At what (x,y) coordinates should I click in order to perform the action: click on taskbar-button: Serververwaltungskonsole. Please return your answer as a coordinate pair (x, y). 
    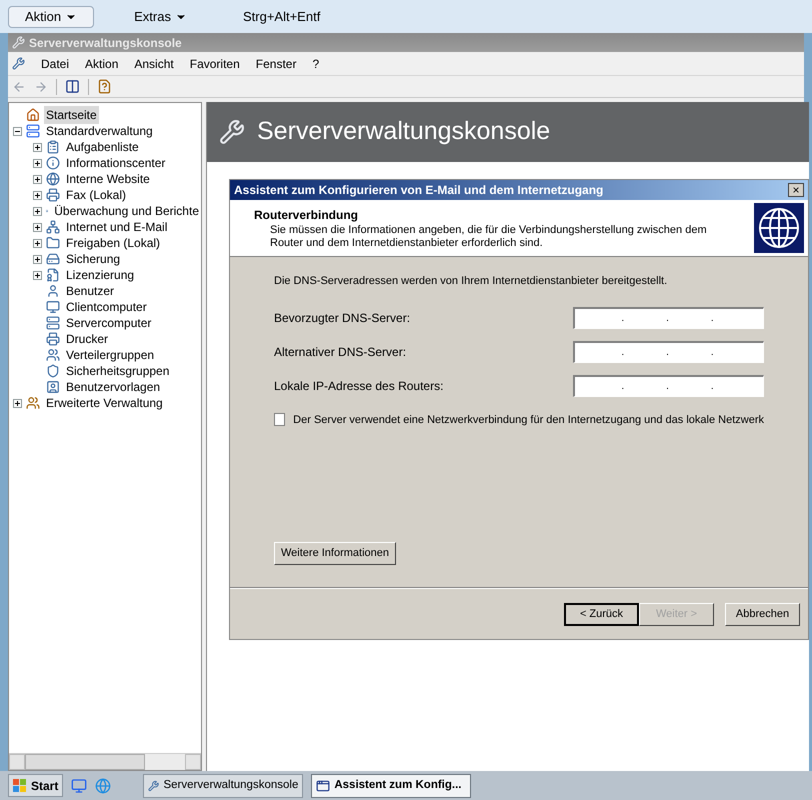
    Looking at the image, I should click on (223, 786).